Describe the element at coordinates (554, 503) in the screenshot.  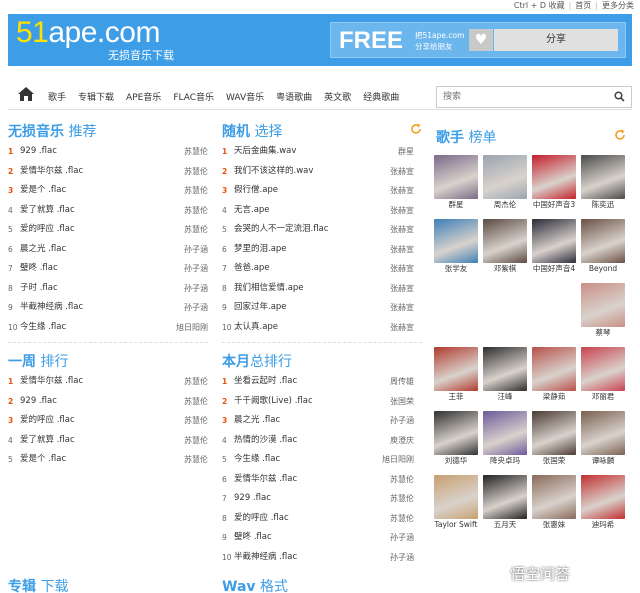
I see `singer-card: 张惠妹` at that location.